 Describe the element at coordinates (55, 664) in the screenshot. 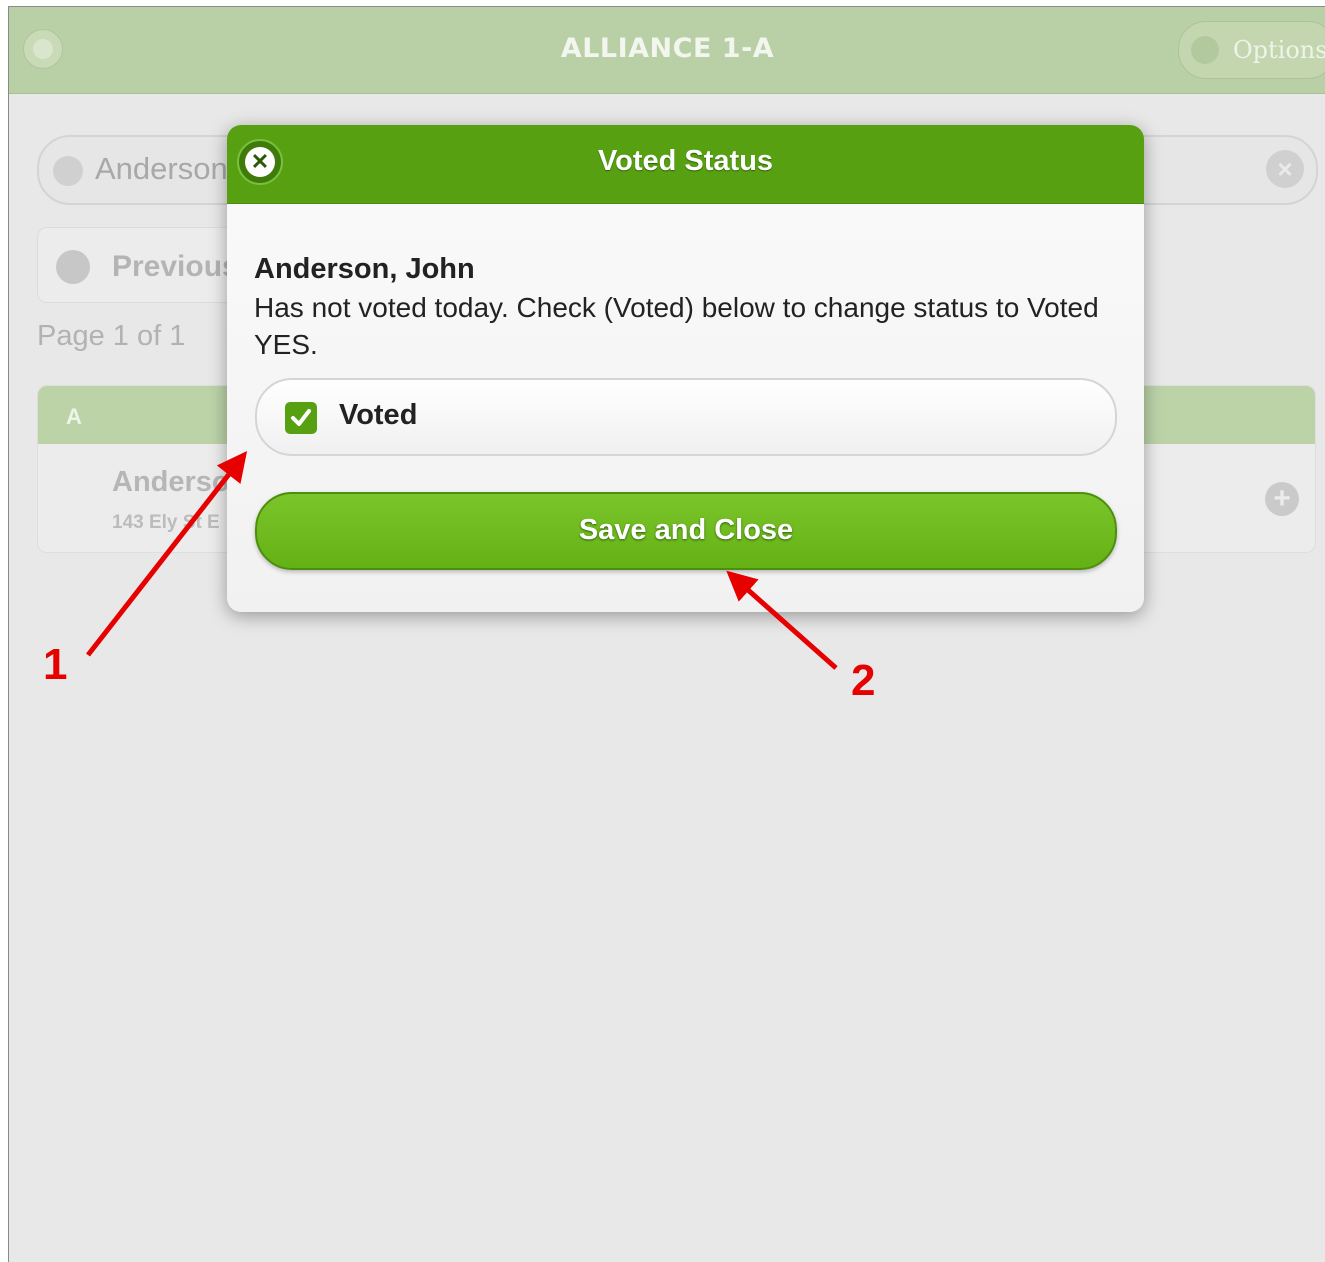

I see `step-1-label: 1` at that location.